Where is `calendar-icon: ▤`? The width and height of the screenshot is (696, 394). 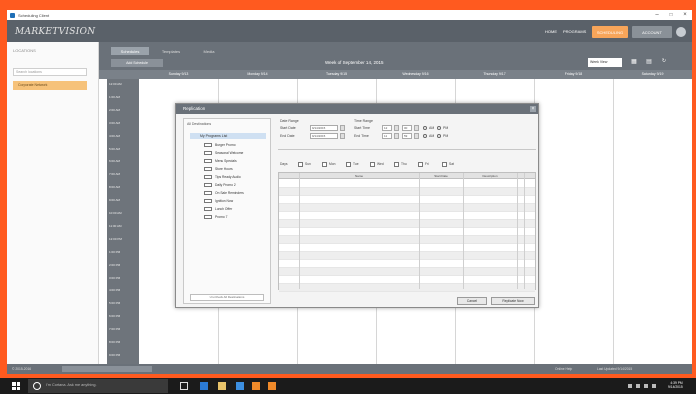 calendar-icon: ▤ is located at coordinates (649, 62).